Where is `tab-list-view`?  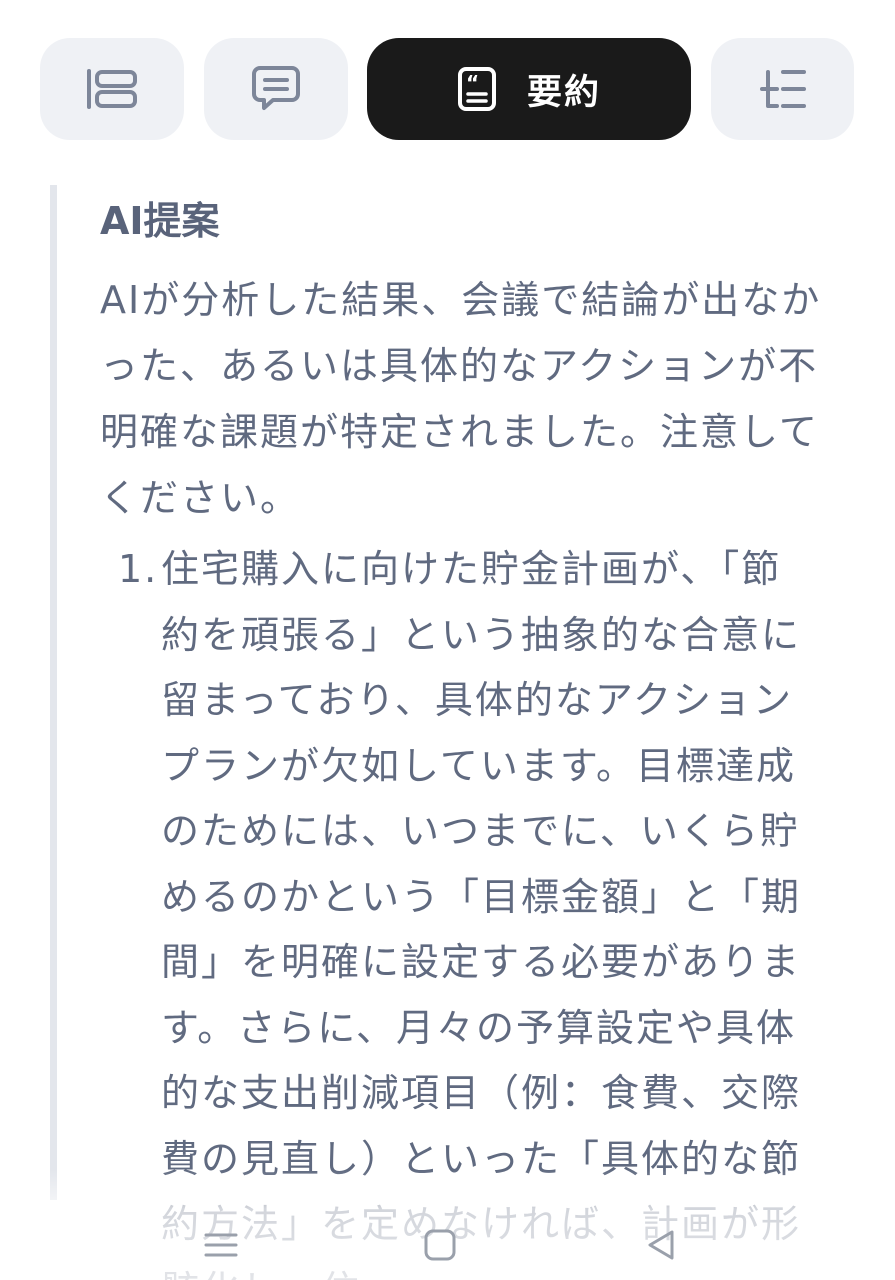 tab-list-view is located at coordinates (112, 89).